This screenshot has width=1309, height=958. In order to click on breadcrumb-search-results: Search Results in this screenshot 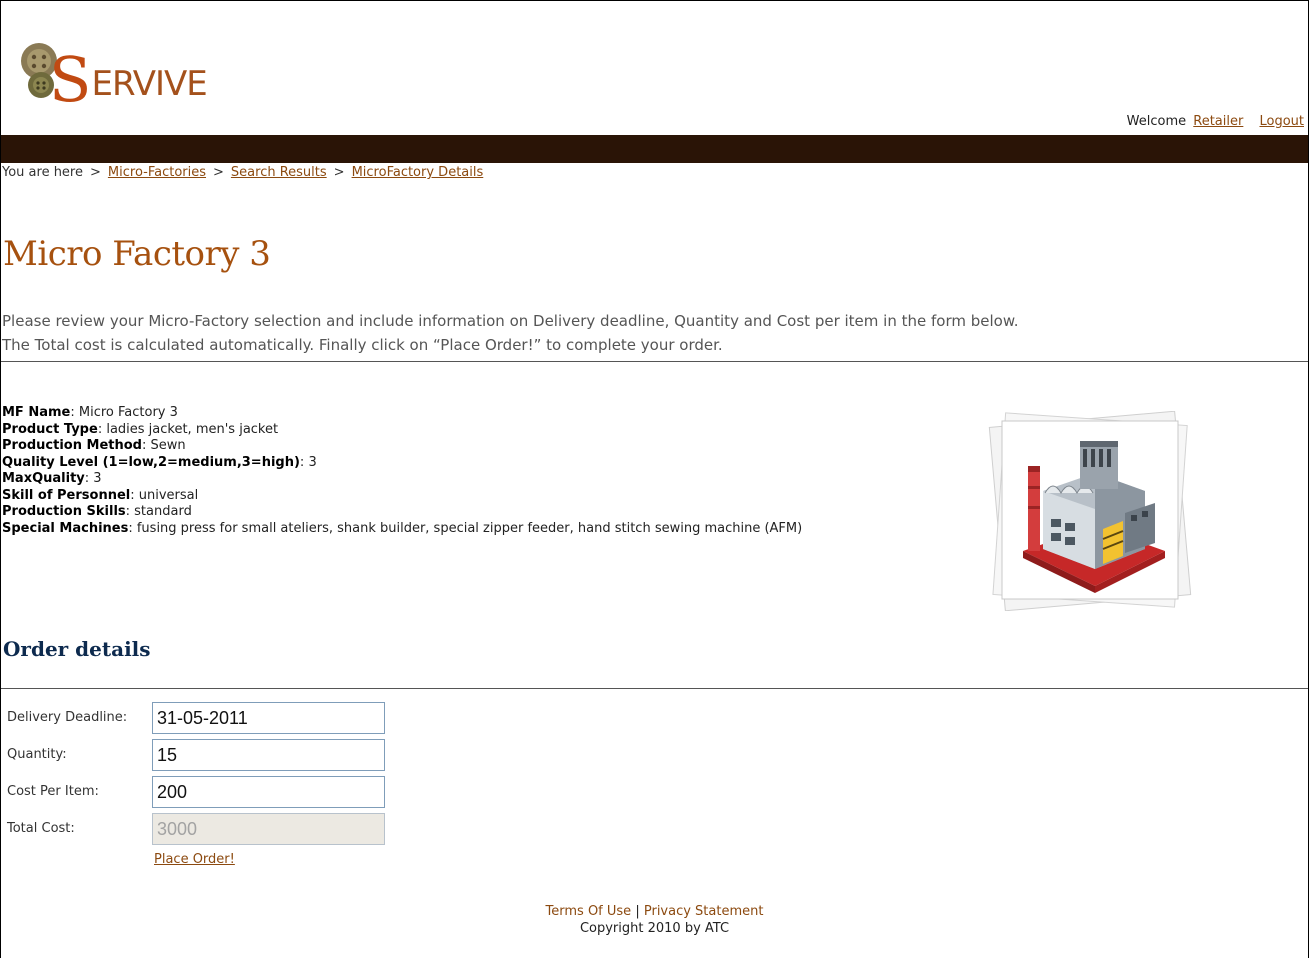, I will do `click(279, 172)`.